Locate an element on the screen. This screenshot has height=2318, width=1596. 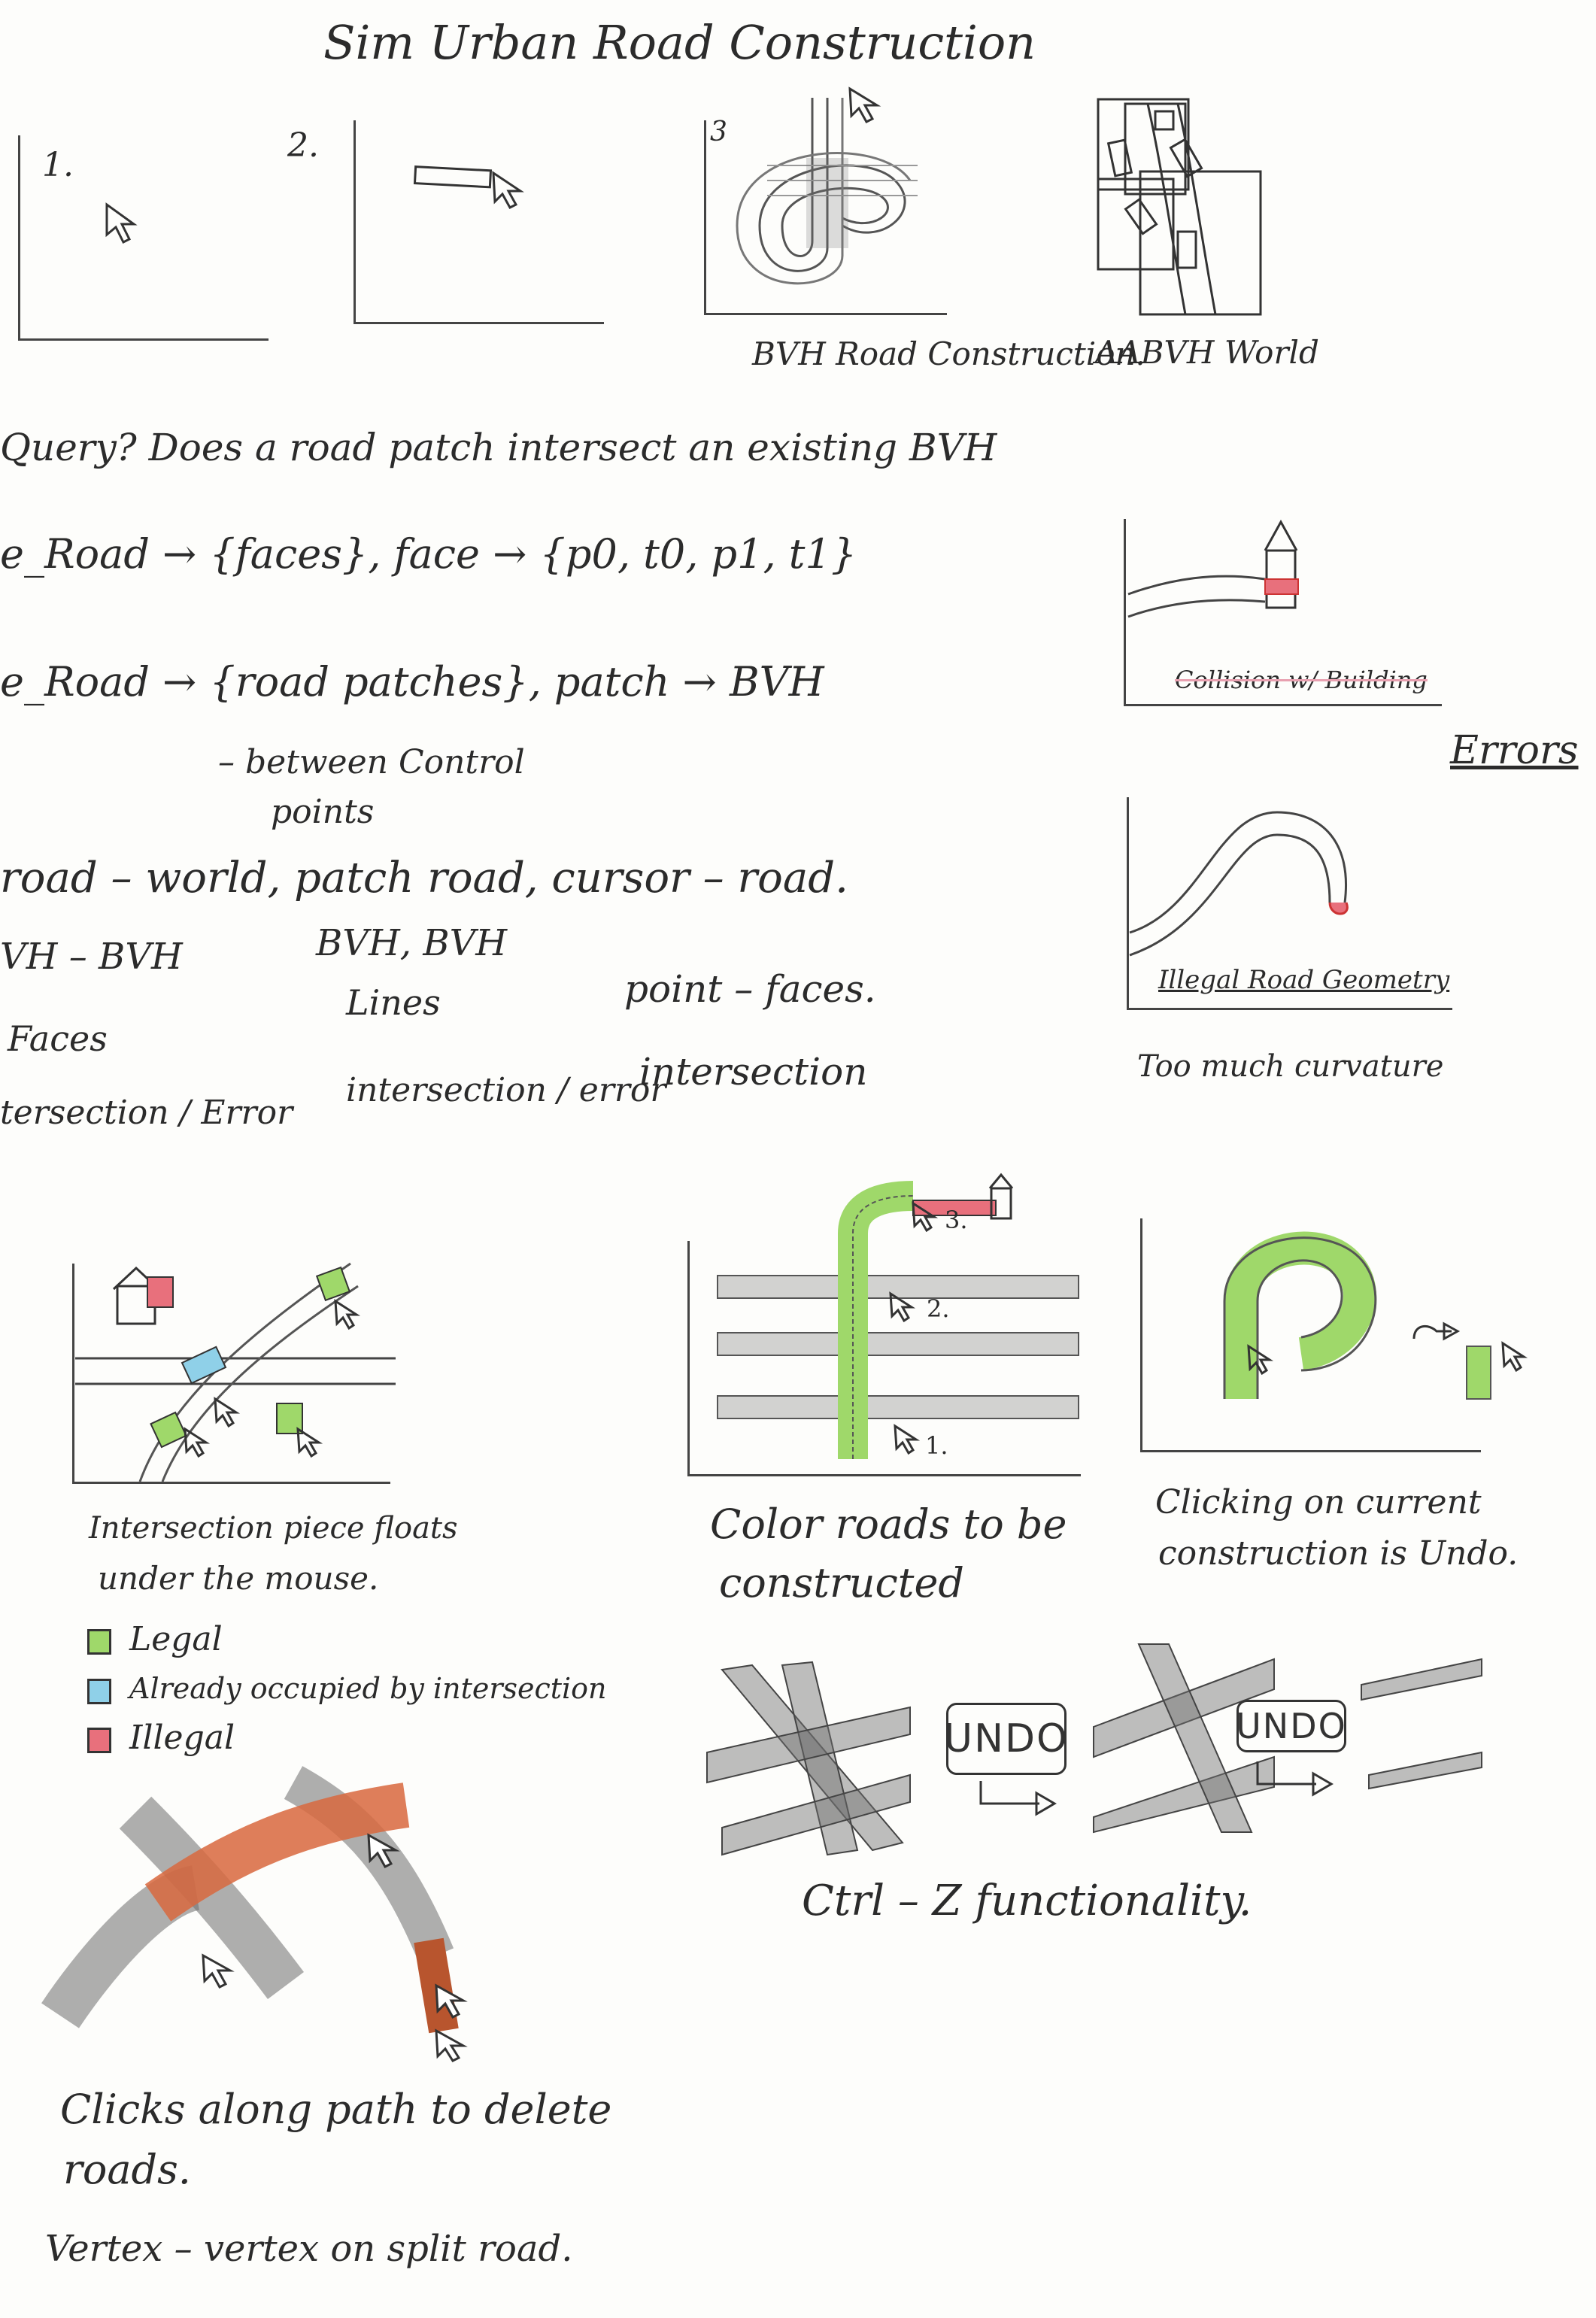
caption-aabvh: AABVH World is located at coordinates (1207, 352).